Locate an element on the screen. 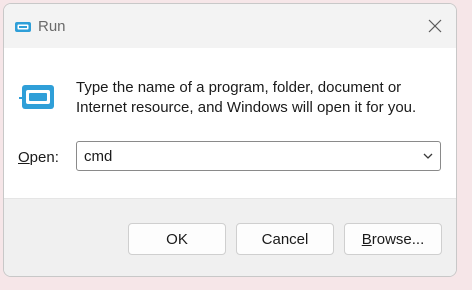 Image resolution: width=472 pixels, height=290 pixels. close-button is located at coordinates (435, 26).